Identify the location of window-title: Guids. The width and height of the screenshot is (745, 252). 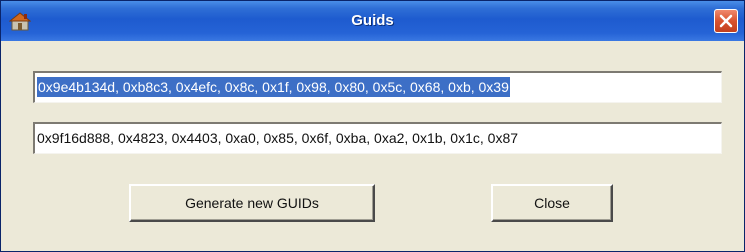
(372, 20).